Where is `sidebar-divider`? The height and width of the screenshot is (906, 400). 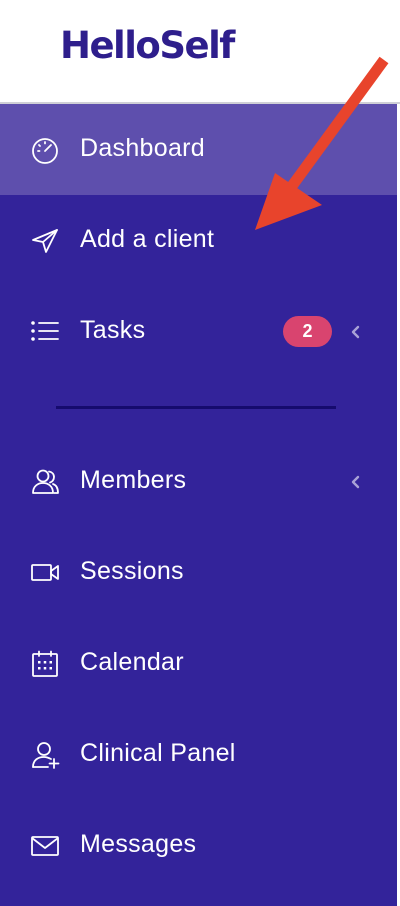 sidebar-divider is located at coordinates (196, 407).